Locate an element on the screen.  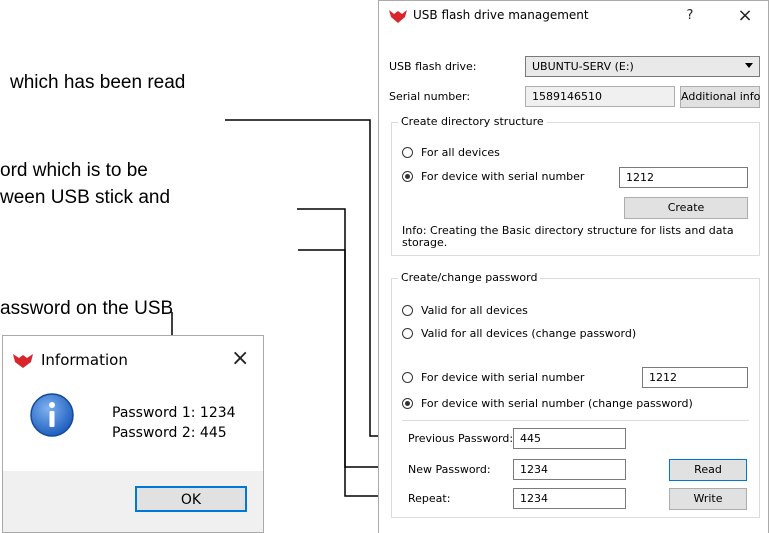
serial-number-label: Serial number: is located at coordinates (430, 96).